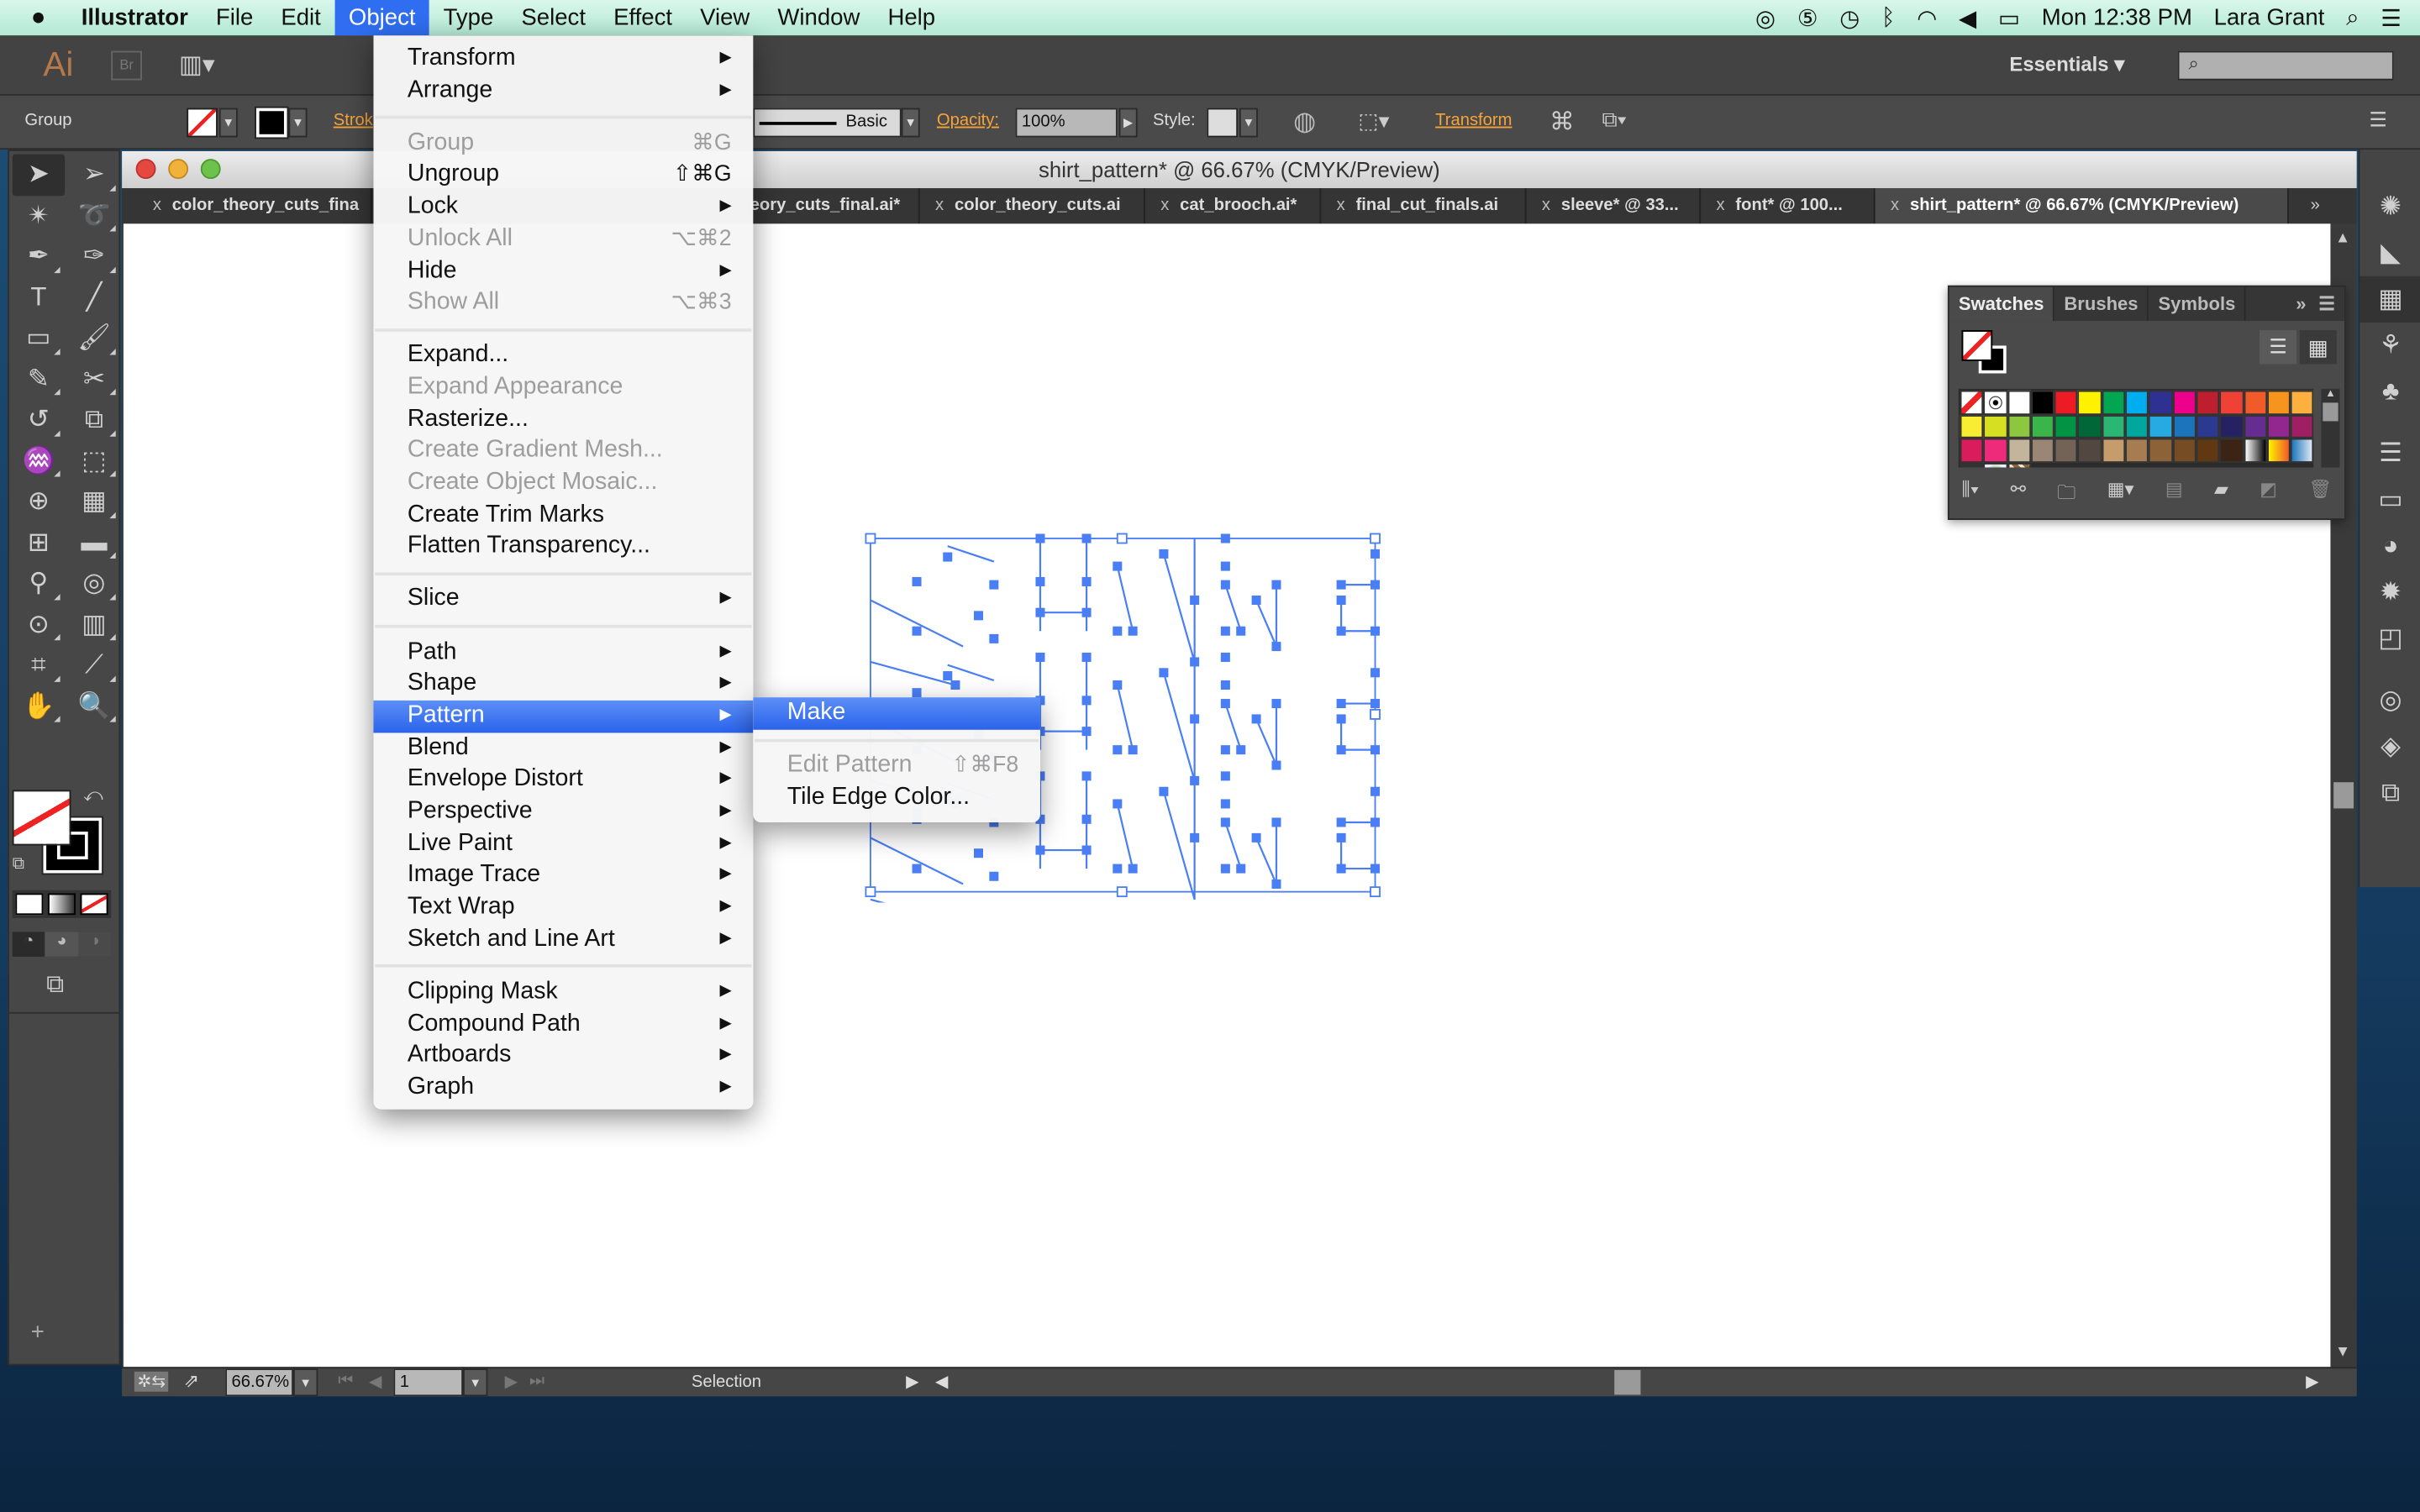  I want to click on new-swatch-icon: ◩, so click(2268, 494).